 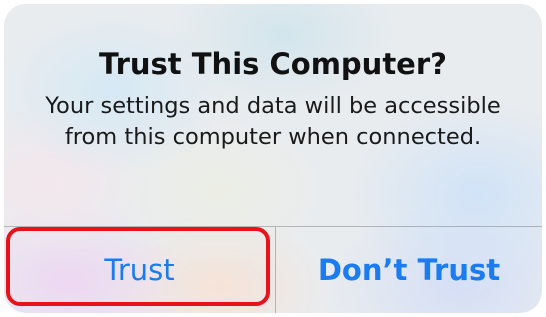 What do you see at coordinates (409, 270) in the screenshot?
I see `dont-trust-button: Don’t Trust` at bounding box center [409, 270].